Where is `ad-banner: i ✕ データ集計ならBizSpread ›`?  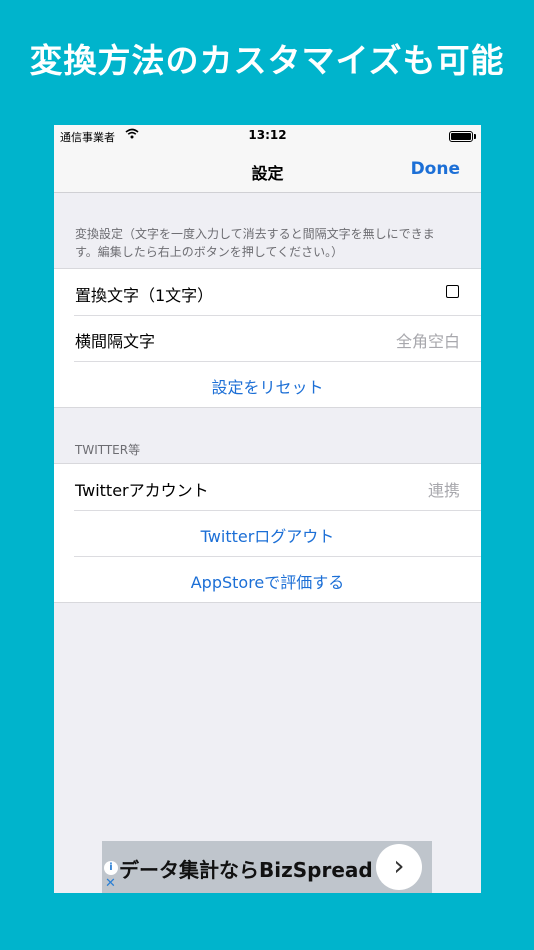 ad-banner: i ✕ データ集計ならBizSpread › is located at coordinates (267, 867).